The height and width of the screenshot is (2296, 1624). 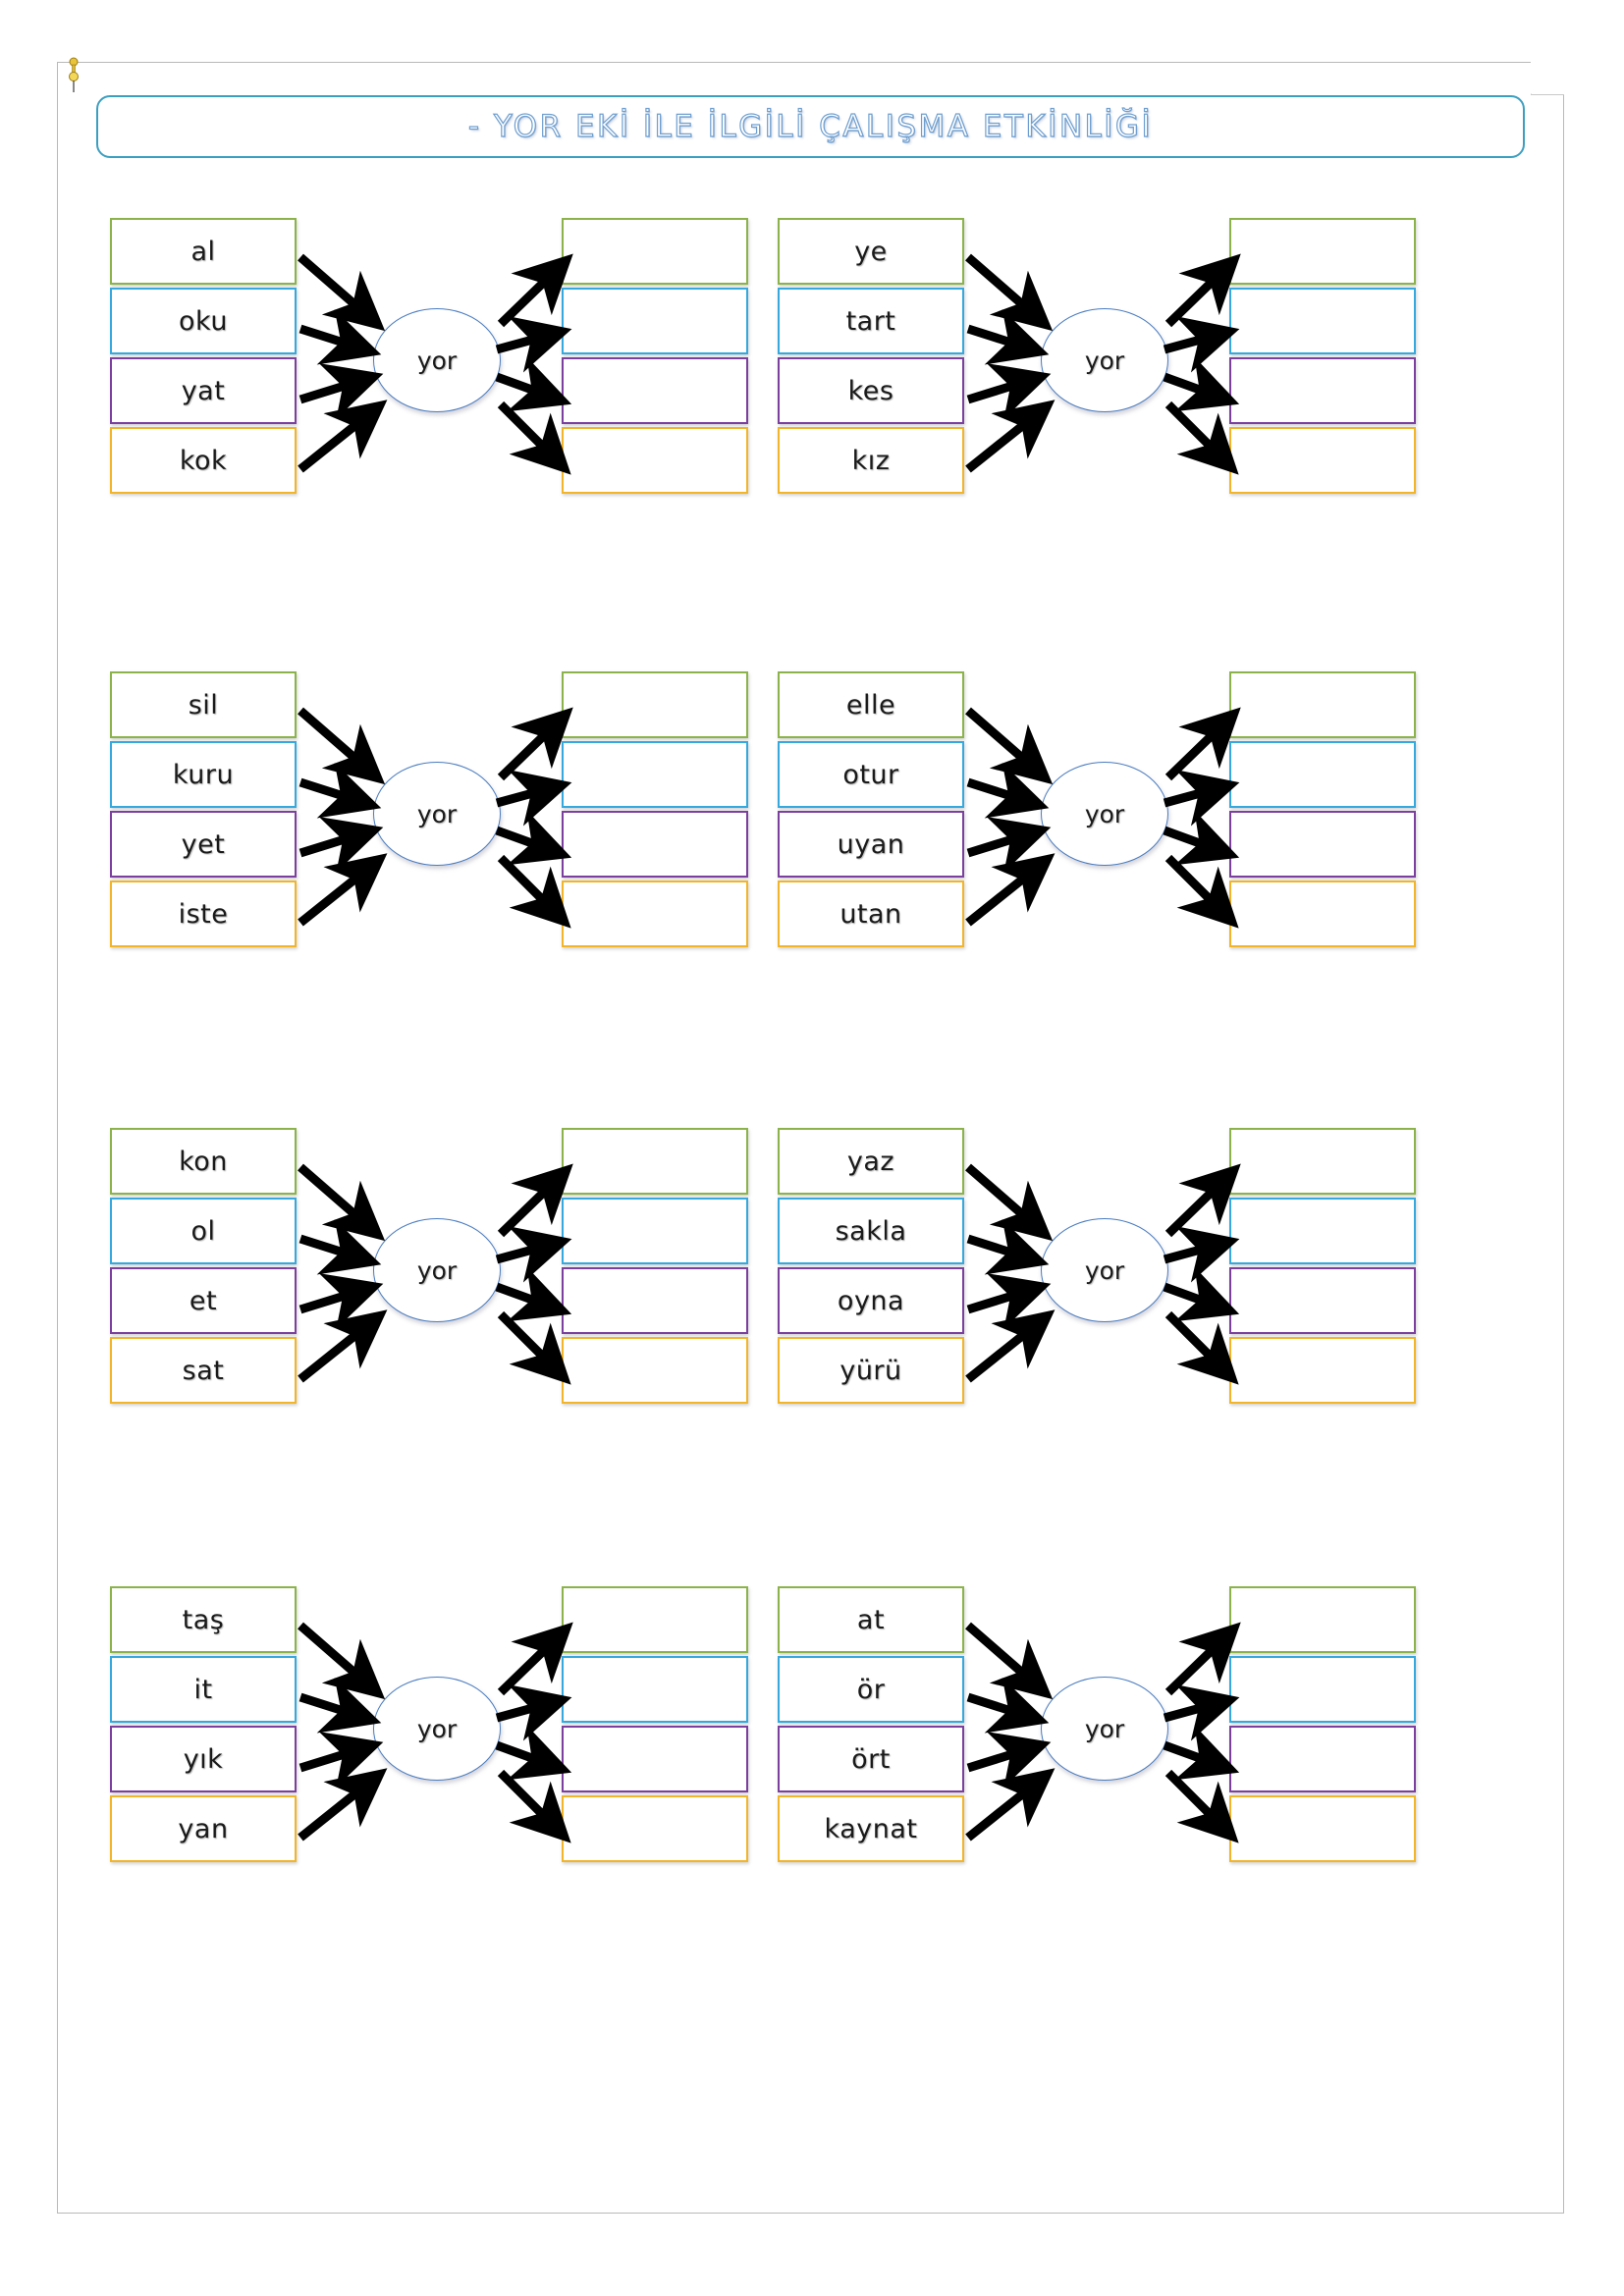 I want to click on stem-box: at, so click(x=871, y=1619).